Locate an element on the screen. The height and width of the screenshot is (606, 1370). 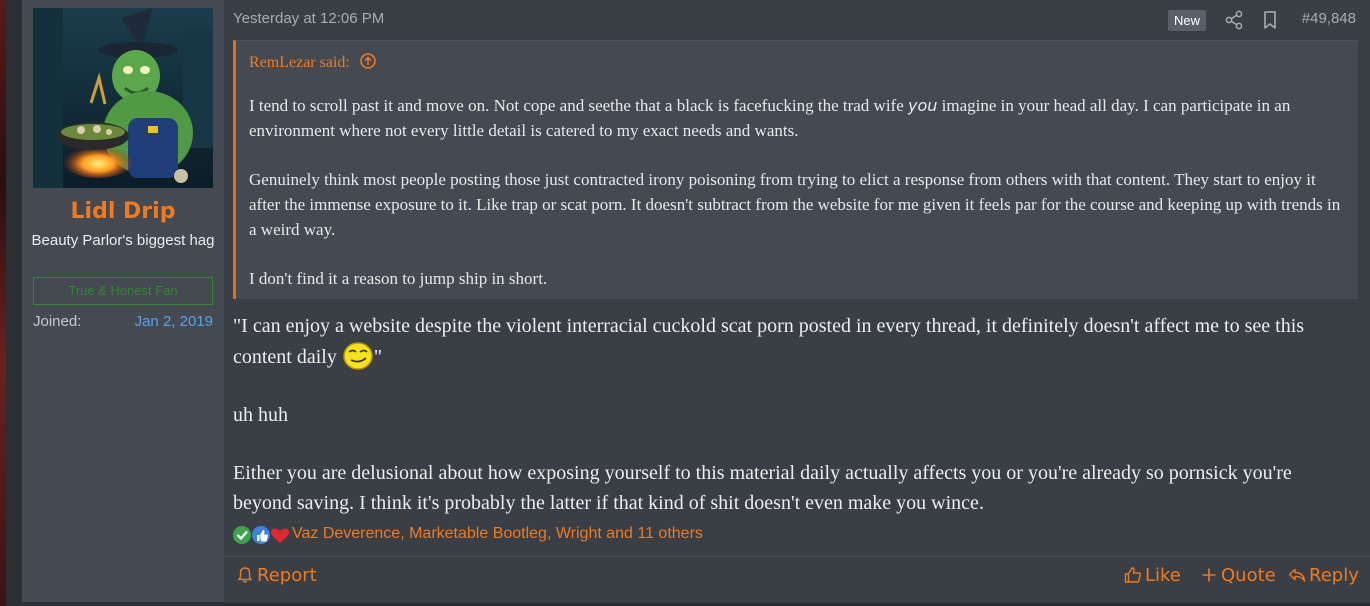
report-button: Report is located at coordinates (276, 575).